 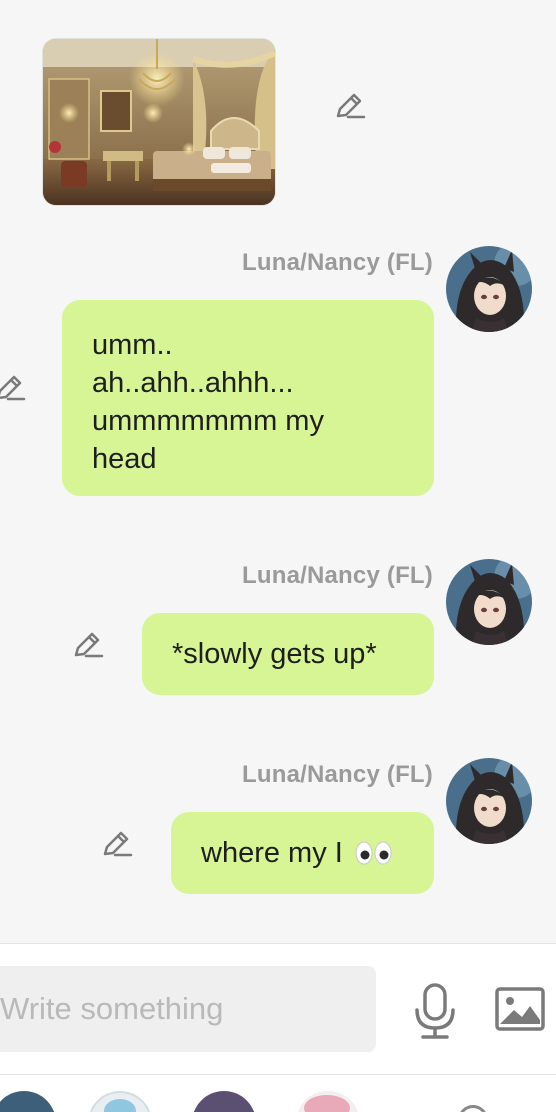 I want to click on more-icon, so click(x=473, y=1108).